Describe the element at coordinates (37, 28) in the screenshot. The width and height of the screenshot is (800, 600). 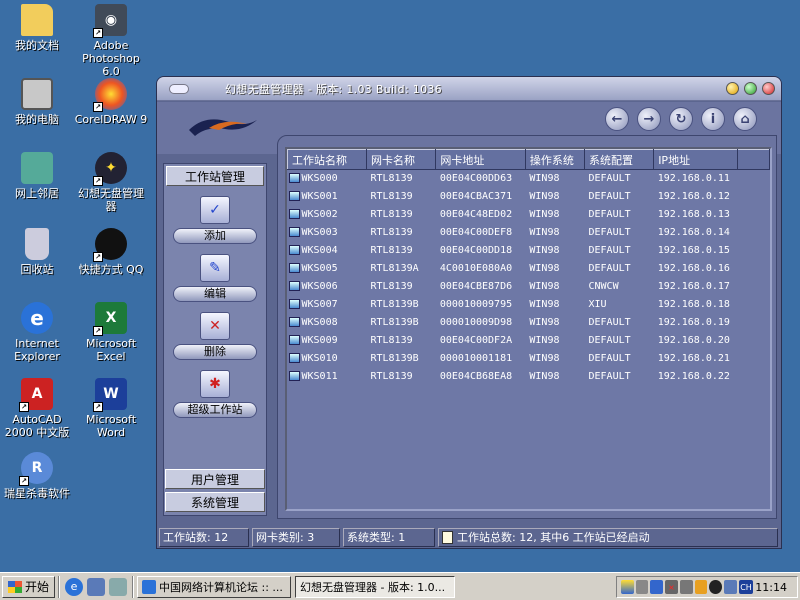
I see `desktop-icon-my-documents: 我的文档` at that location.